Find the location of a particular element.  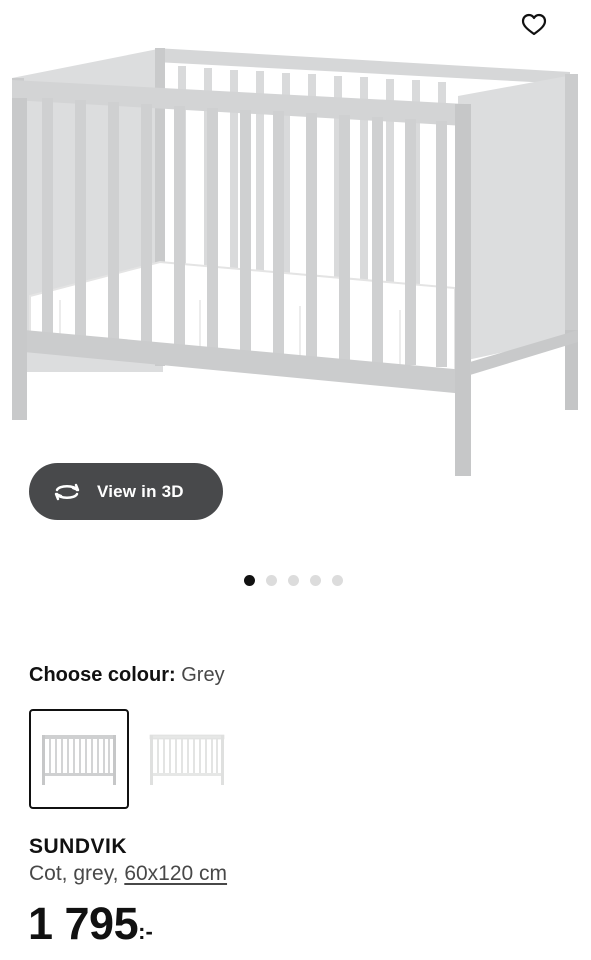

price-suffix: :- is located at coordinates (145, 931).